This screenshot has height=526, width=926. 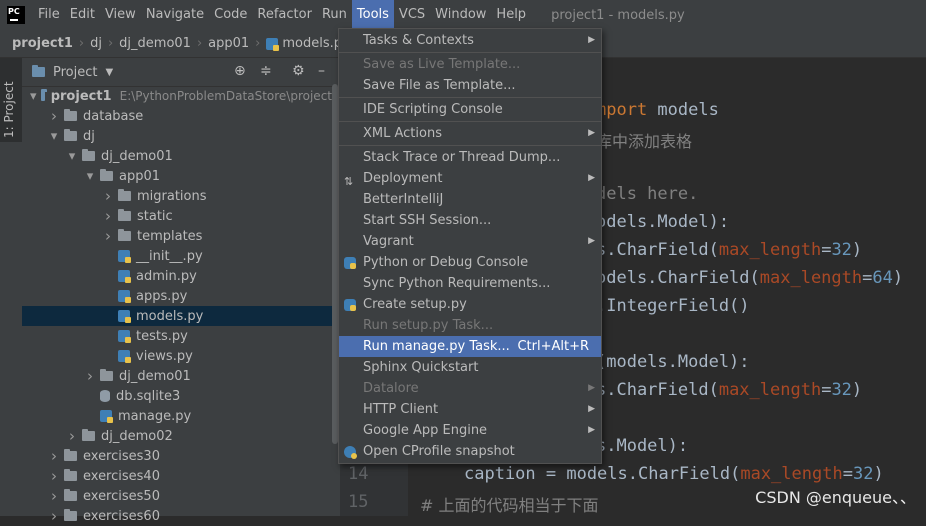 I want to click on tree-row: › database, so click(x=177, y=116).